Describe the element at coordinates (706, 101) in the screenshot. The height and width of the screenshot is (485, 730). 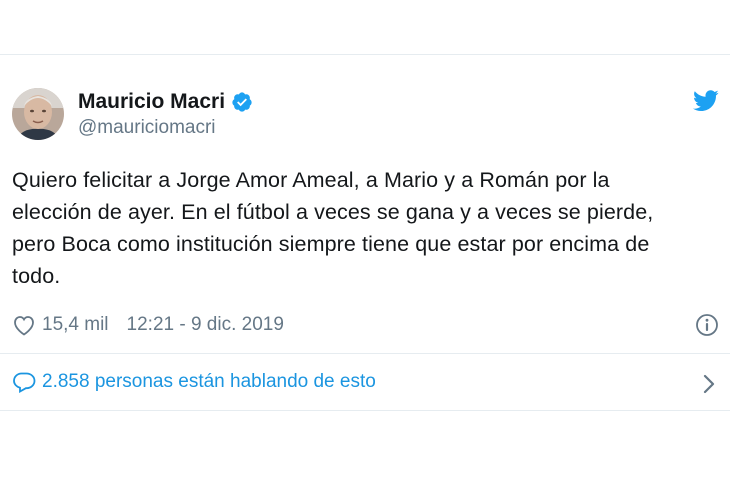
I see `twitter-bird-icon` at that location.